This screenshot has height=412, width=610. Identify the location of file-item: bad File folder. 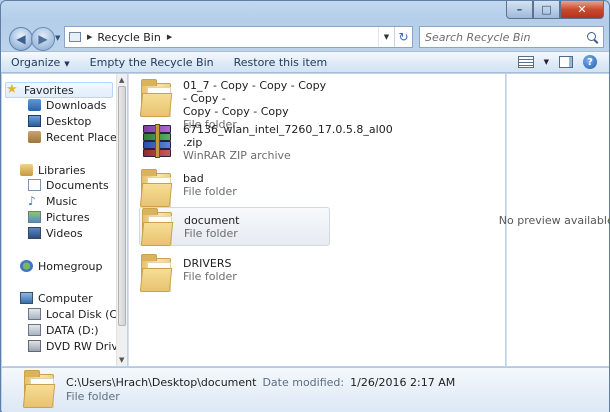
(234, 189).